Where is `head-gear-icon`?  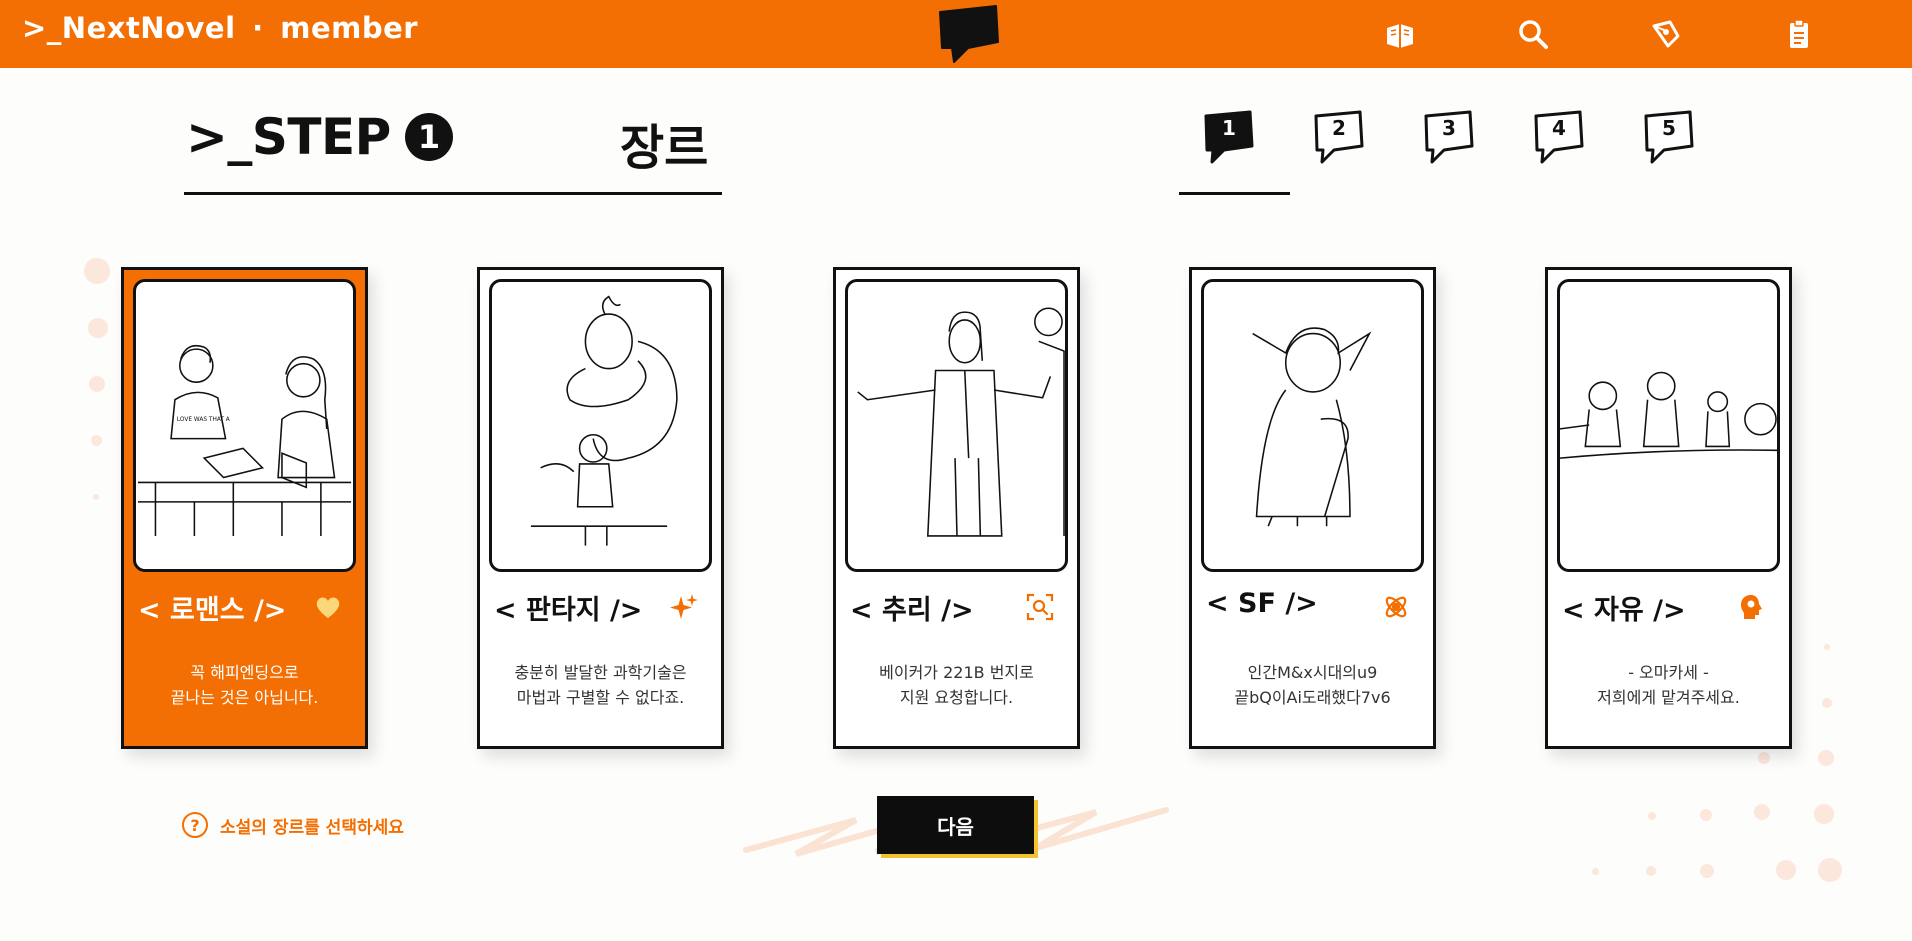
head-gear-icon is located at coordinates (1752, 607).